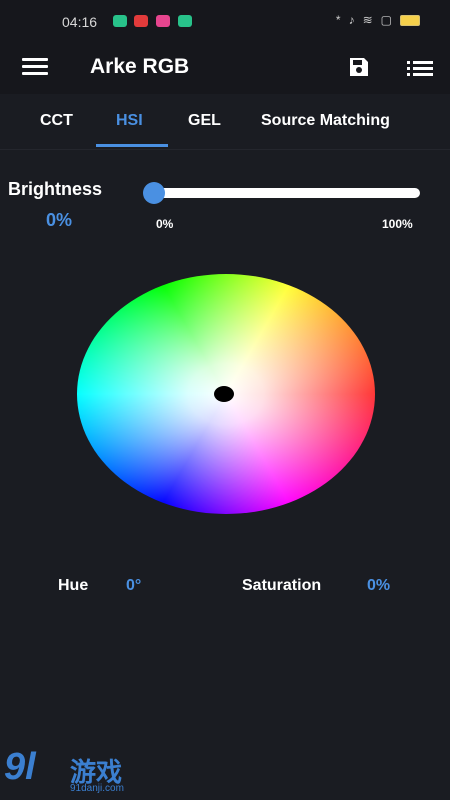 The width and height of the screenshot is (450, 800). What do you see at coordinates (140, 66) in the screenshot?
I see `app-title: Arke RGB` at bounding box center [140, 66].